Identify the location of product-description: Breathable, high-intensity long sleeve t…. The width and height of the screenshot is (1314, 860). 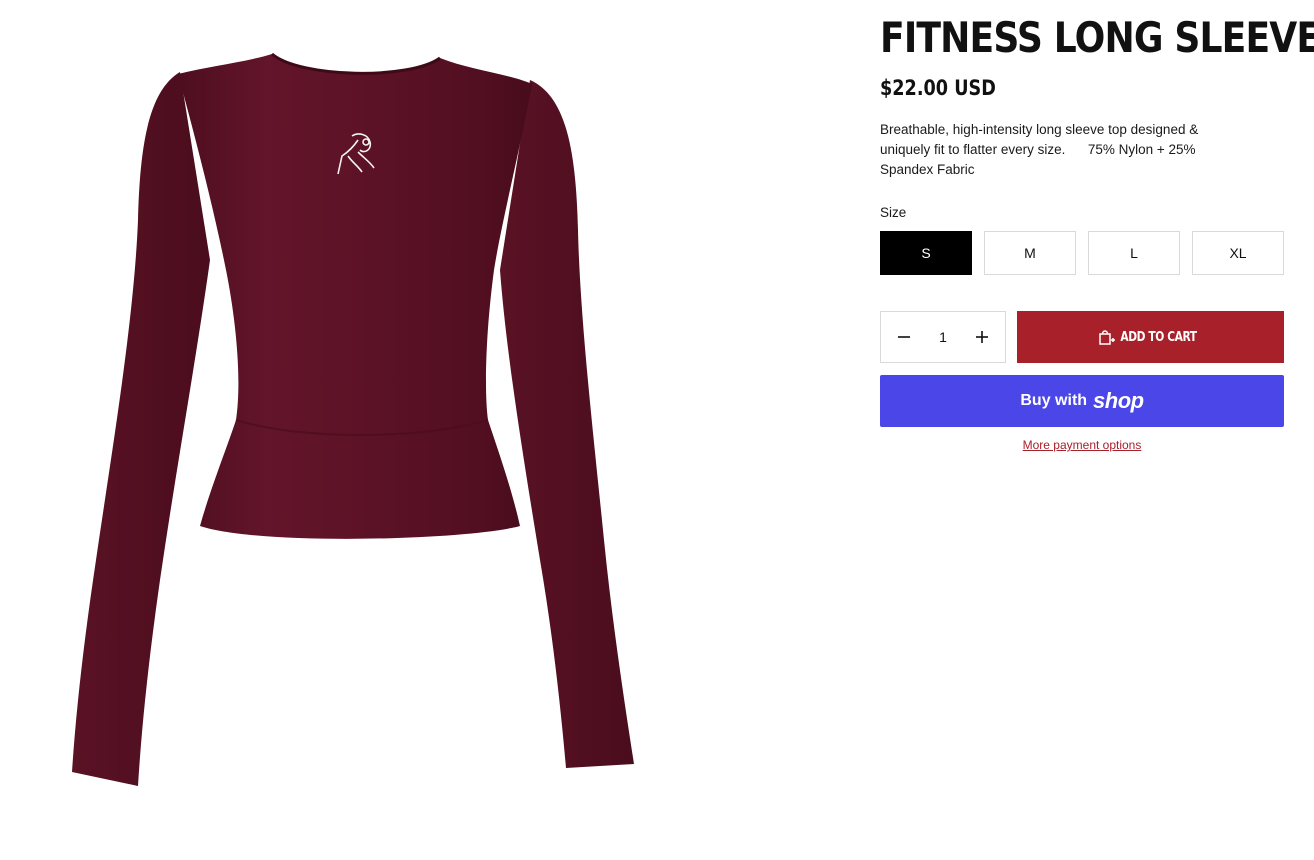
(1039, 149).